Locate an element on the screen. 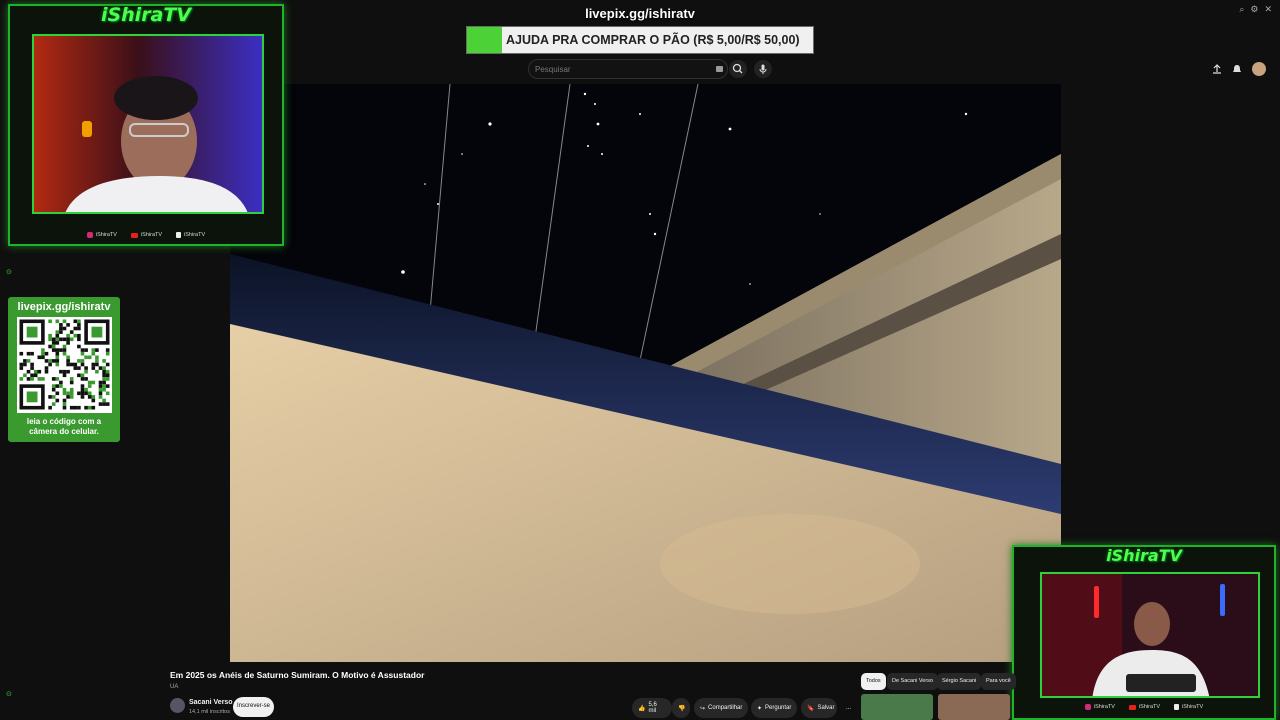  window-controls: ⌕ ⚙ ✕ is located at coordinates (1255, 9).